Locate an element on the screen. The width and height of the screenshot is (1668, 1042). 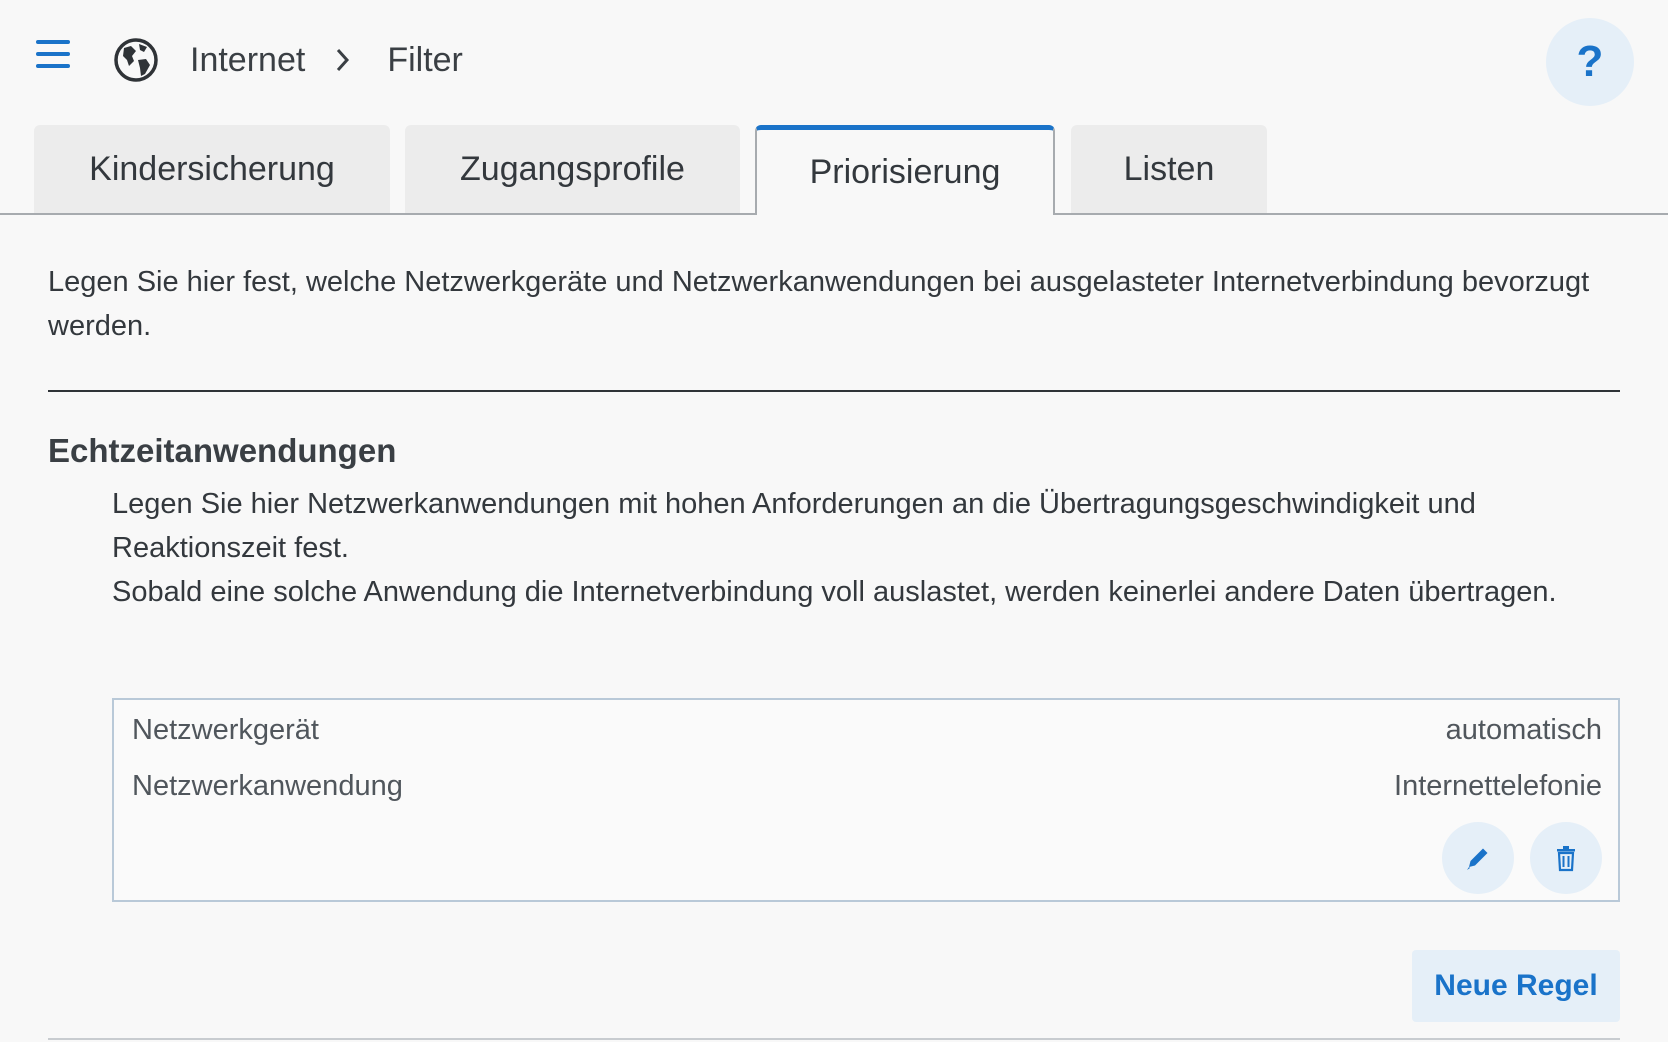
breadcrumb: Internet Filter is located at coordinates (326, 60).